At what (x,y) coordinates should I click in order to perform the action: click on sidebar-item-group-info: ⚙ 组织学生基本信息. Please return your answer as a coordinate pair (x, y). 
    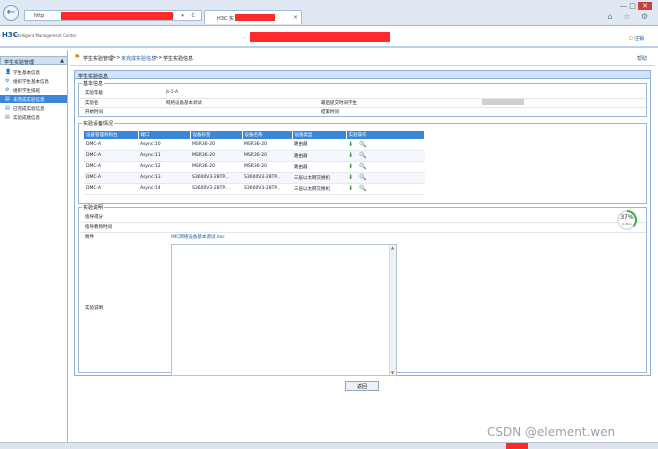
    Looking at the image, I should click on (33, 81).